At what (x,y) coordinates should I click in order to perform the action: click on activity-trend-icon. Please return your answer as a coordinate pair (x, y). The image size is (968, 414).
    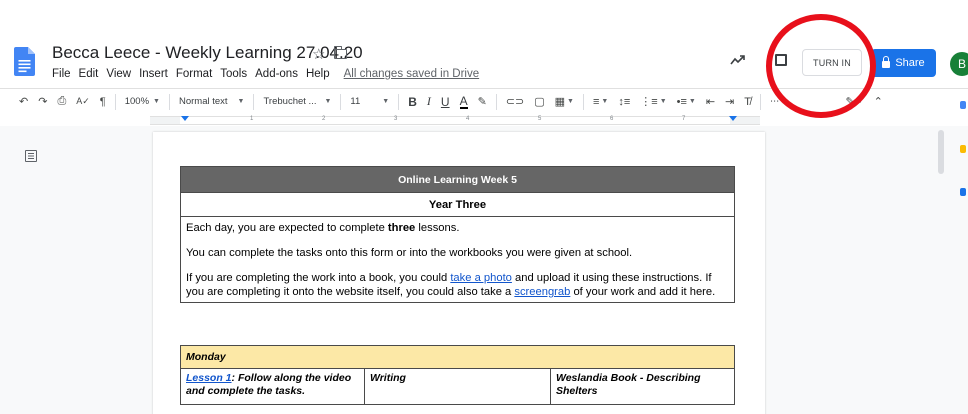
    Looking at the image, I should click on (738, 60).